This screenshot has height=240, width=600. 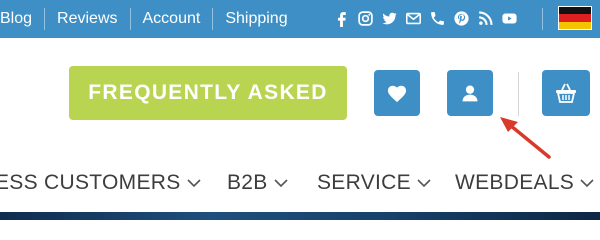 I want to click on nav-item-b2b: B2B, so click(x=257, y=183).